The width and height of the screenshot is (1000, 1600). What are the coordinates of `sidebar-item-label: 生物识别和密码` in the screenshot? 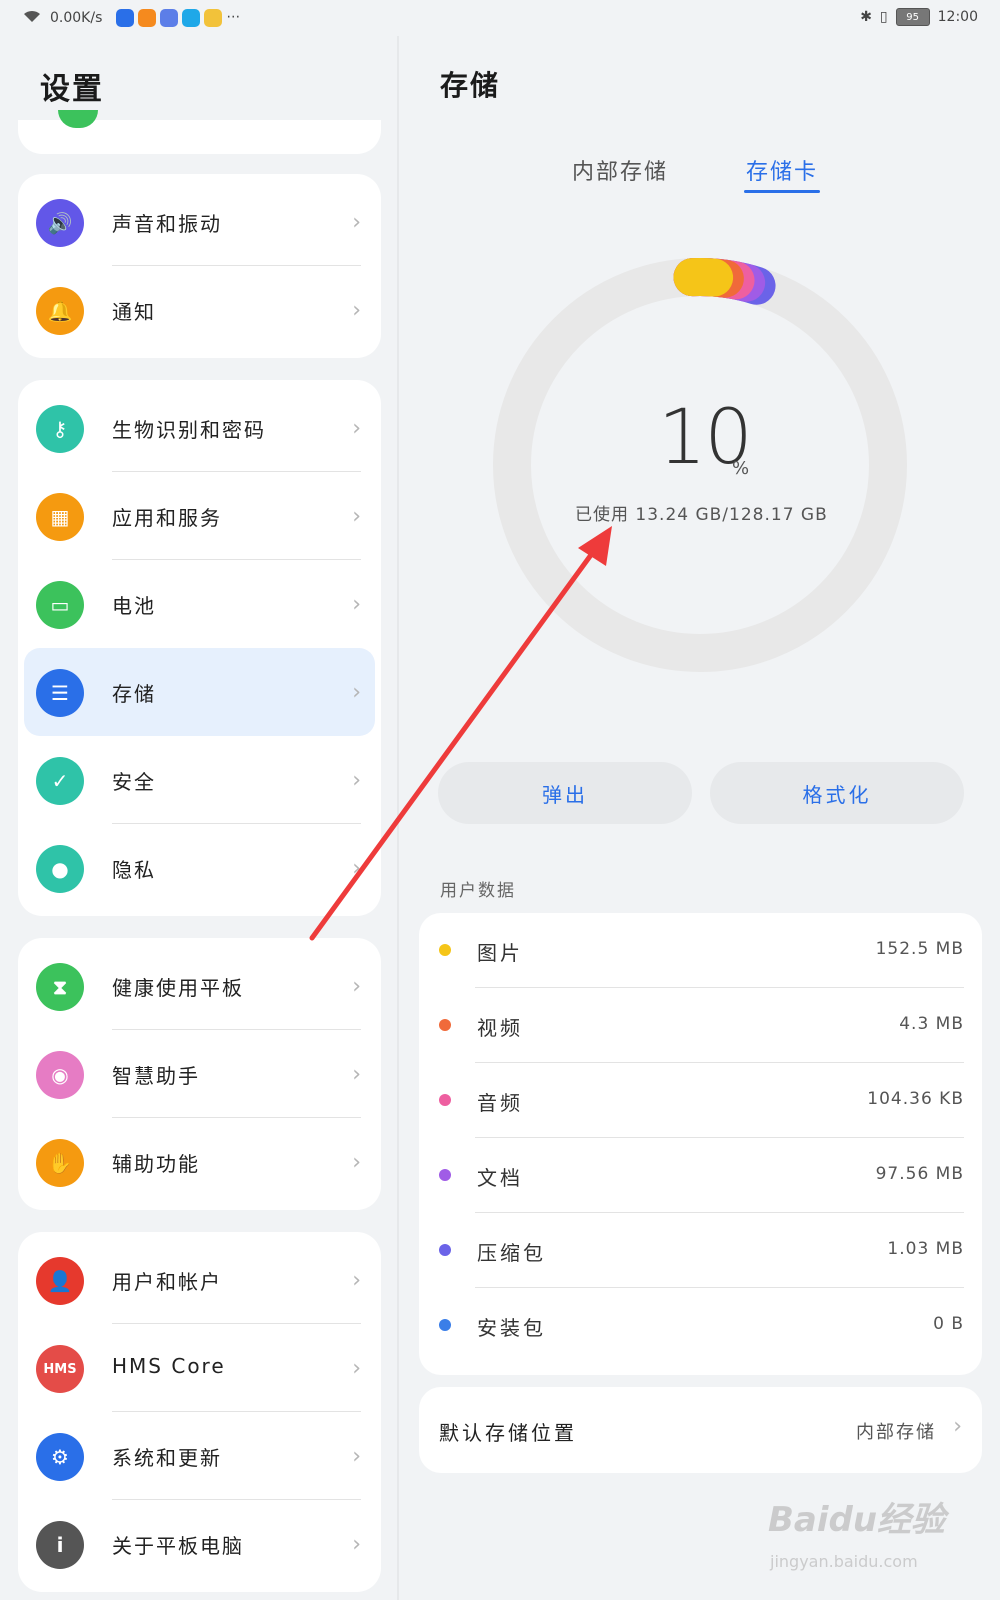 It's located at (189, 430).